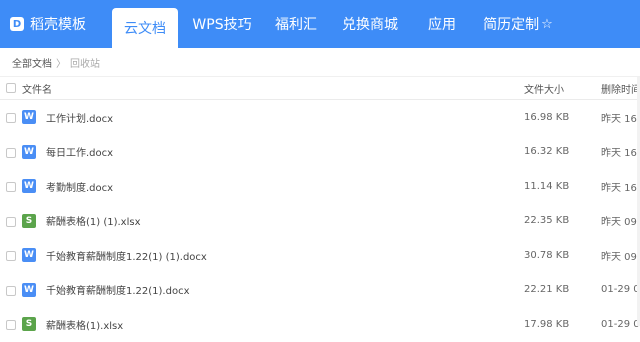 This screenshot has height=342, width=640. I want to click on table-row: S 薪酬表格(1) (1).xlsx 22.35 KB 昨天 09:2, so click(320, 221).